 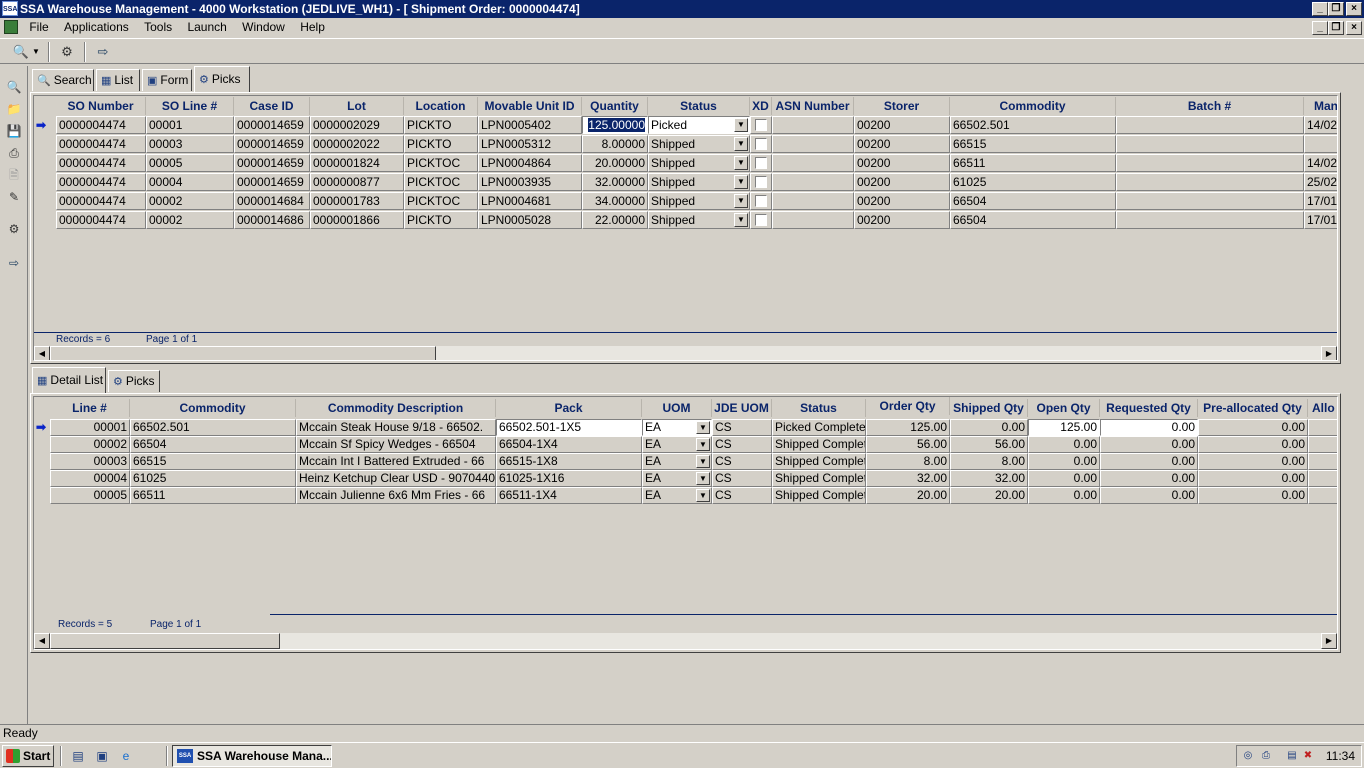 What do you see at coordinates (569, 408) in the screenshot?
I see `col-pack: Pack` at bounding box center [569, 408].